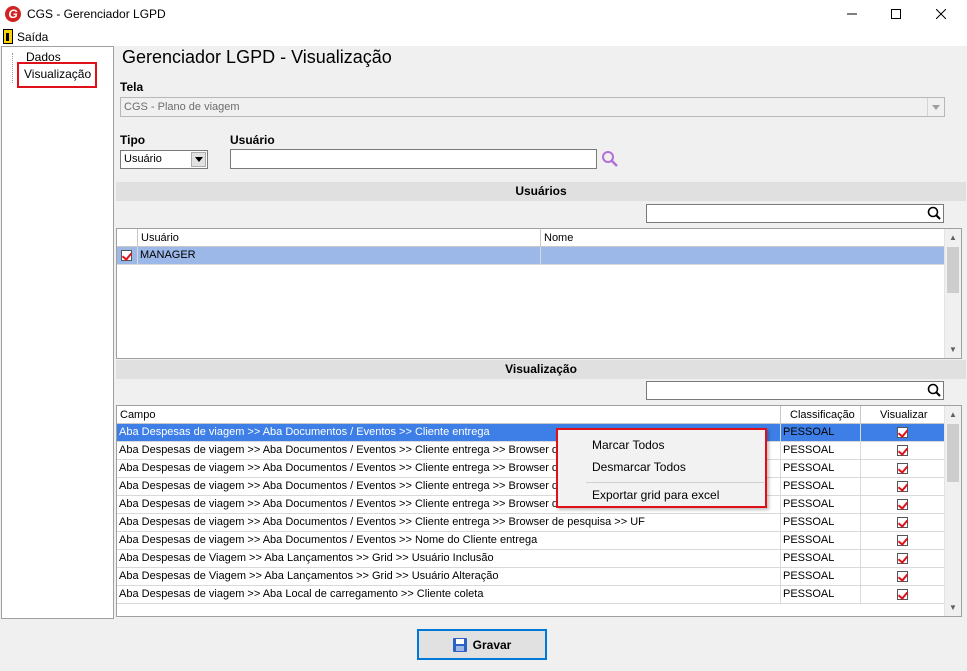 The width and height of the screenshot is (967, 671). I want to click on menu-saida-label: Saída, so click(33, 36).